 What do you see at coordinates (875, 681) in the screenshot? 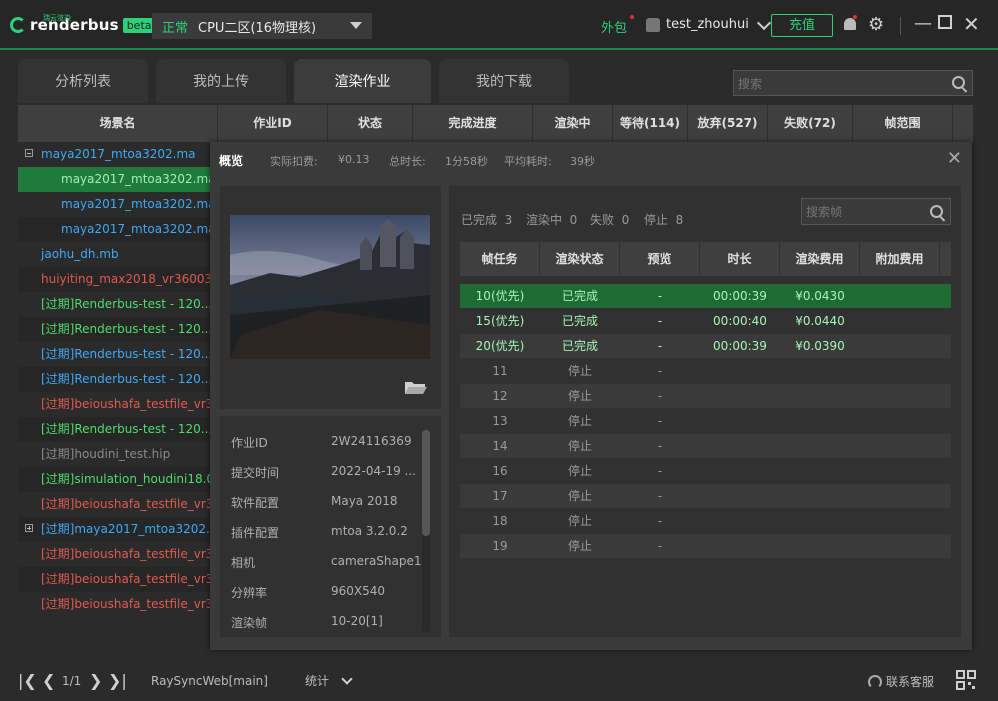
I see `headset-icon` at bounding box center [875, 681].